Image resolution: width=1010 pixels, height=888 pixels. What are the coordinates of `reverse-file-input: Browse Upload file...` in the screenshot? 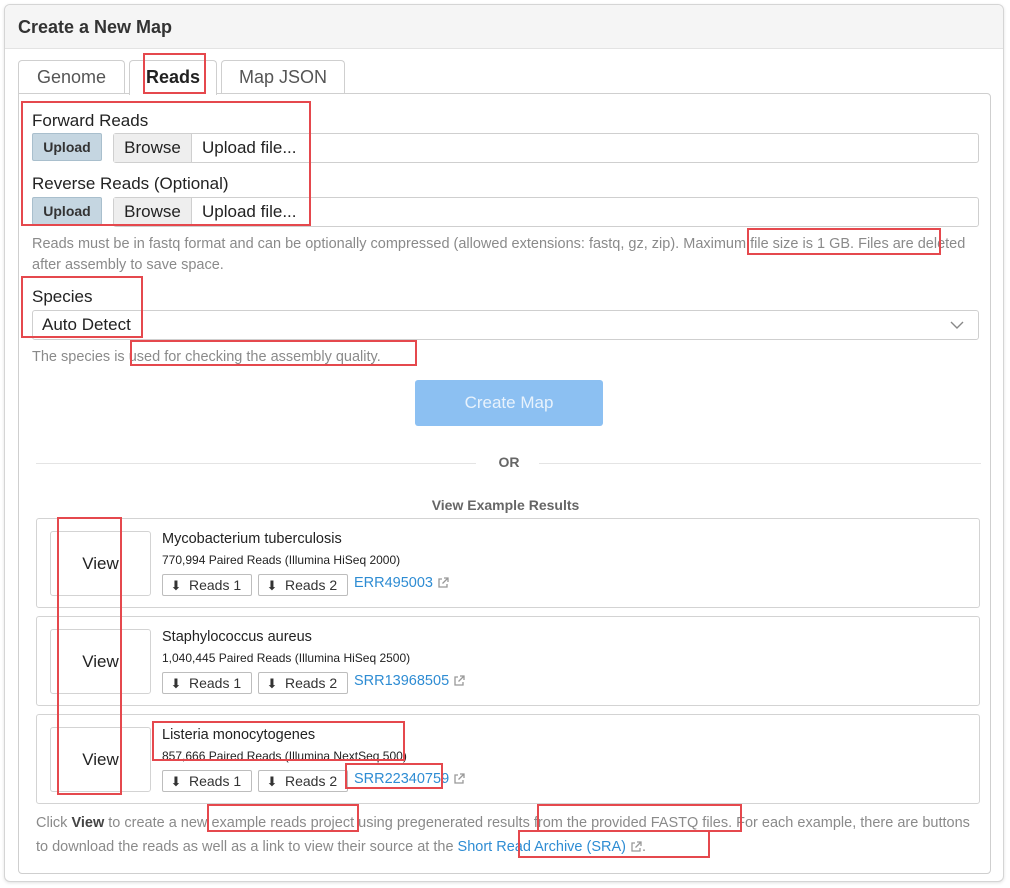 It's located at (546, 212).